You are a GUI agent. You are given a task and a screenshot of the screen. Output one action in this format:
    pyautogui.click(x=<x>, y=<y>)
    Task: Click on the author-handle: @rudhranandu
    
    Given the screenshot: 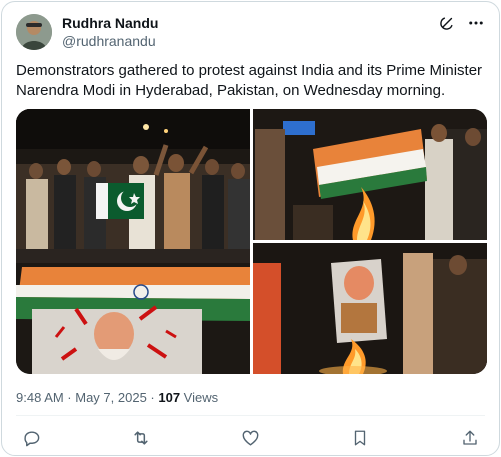 What is the action you would take?
    pyautogui.click(x=110, y=41)
    